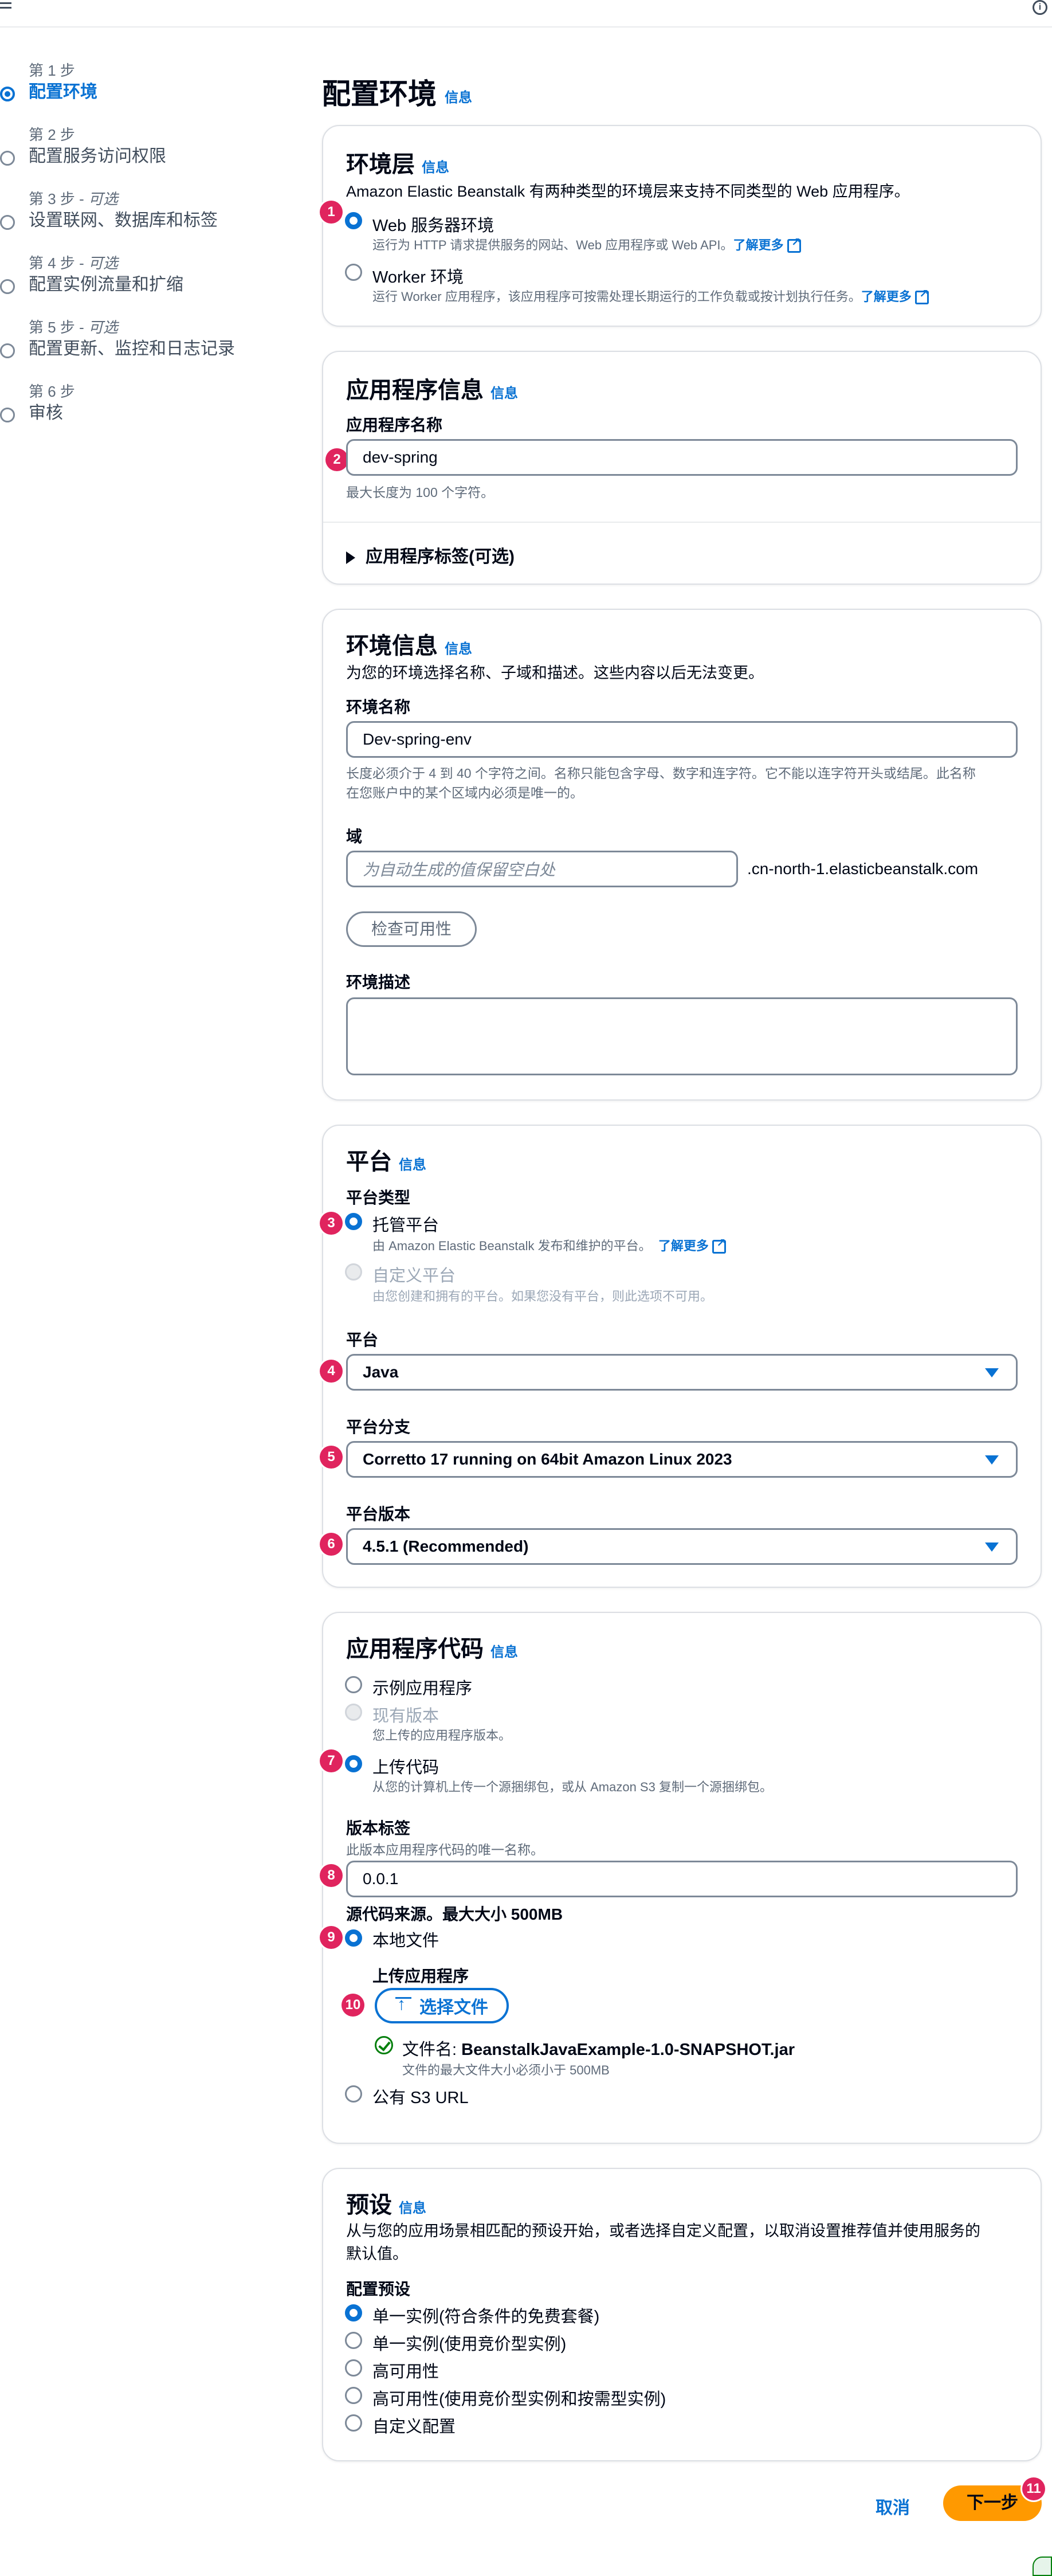 Image resolution: width=1052 pixels, height=2576 pixels. I want to click on step-badge-6: 6, so click(332, 1544).